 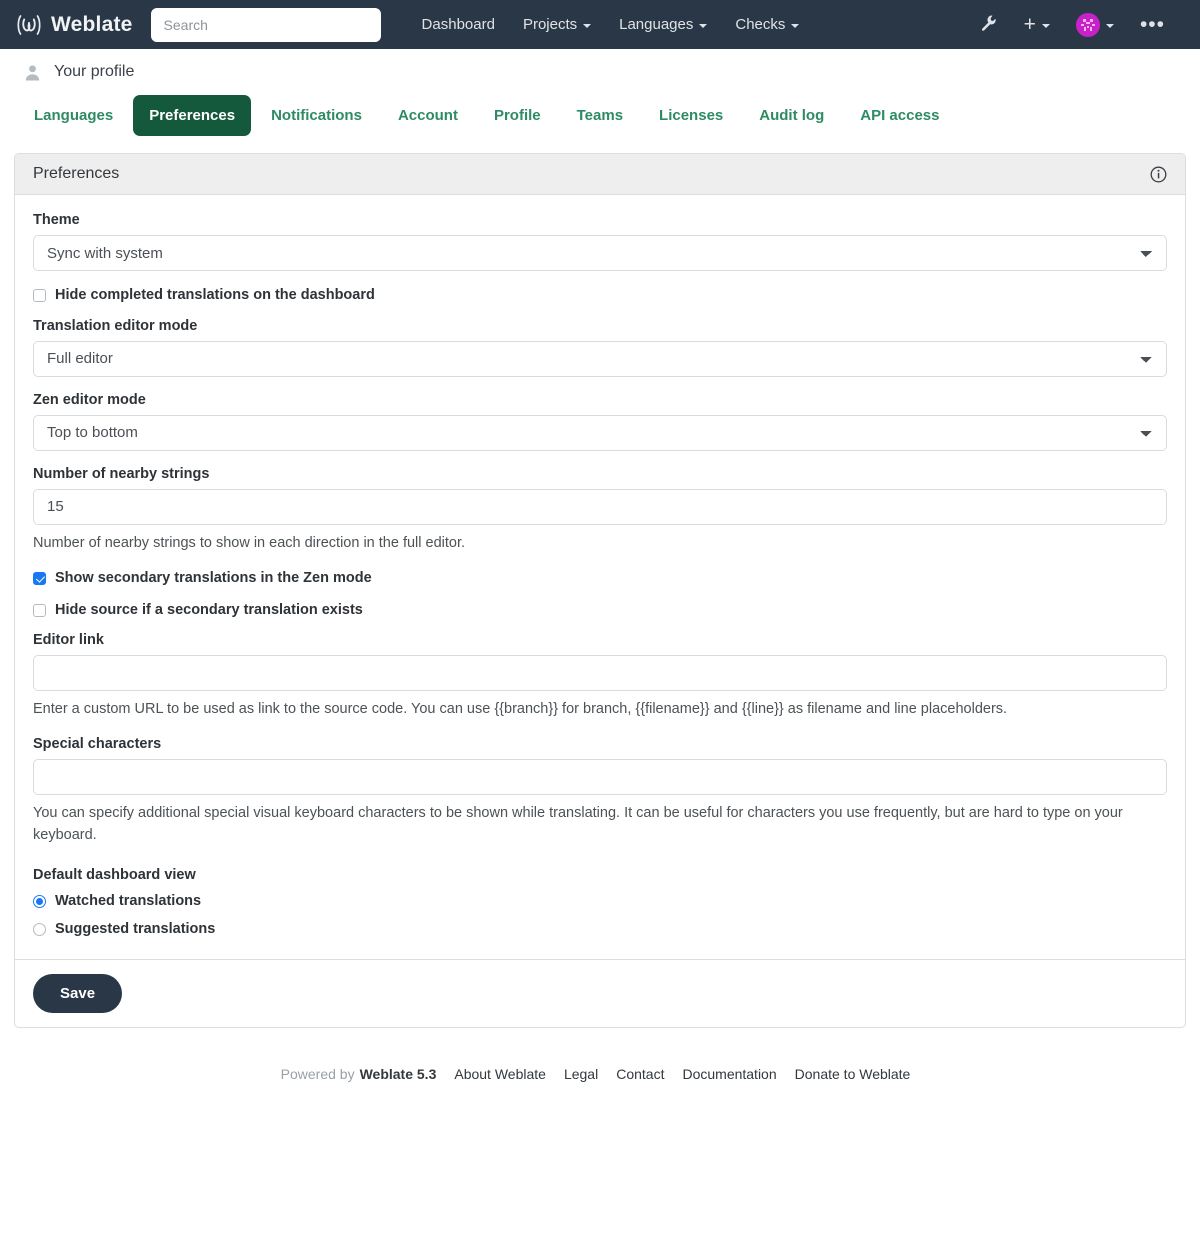 What do you see at coordinates (791, 115) in the screenshot?
I see `tab-audit-log: Audit log` at bounding box center [791, 115].